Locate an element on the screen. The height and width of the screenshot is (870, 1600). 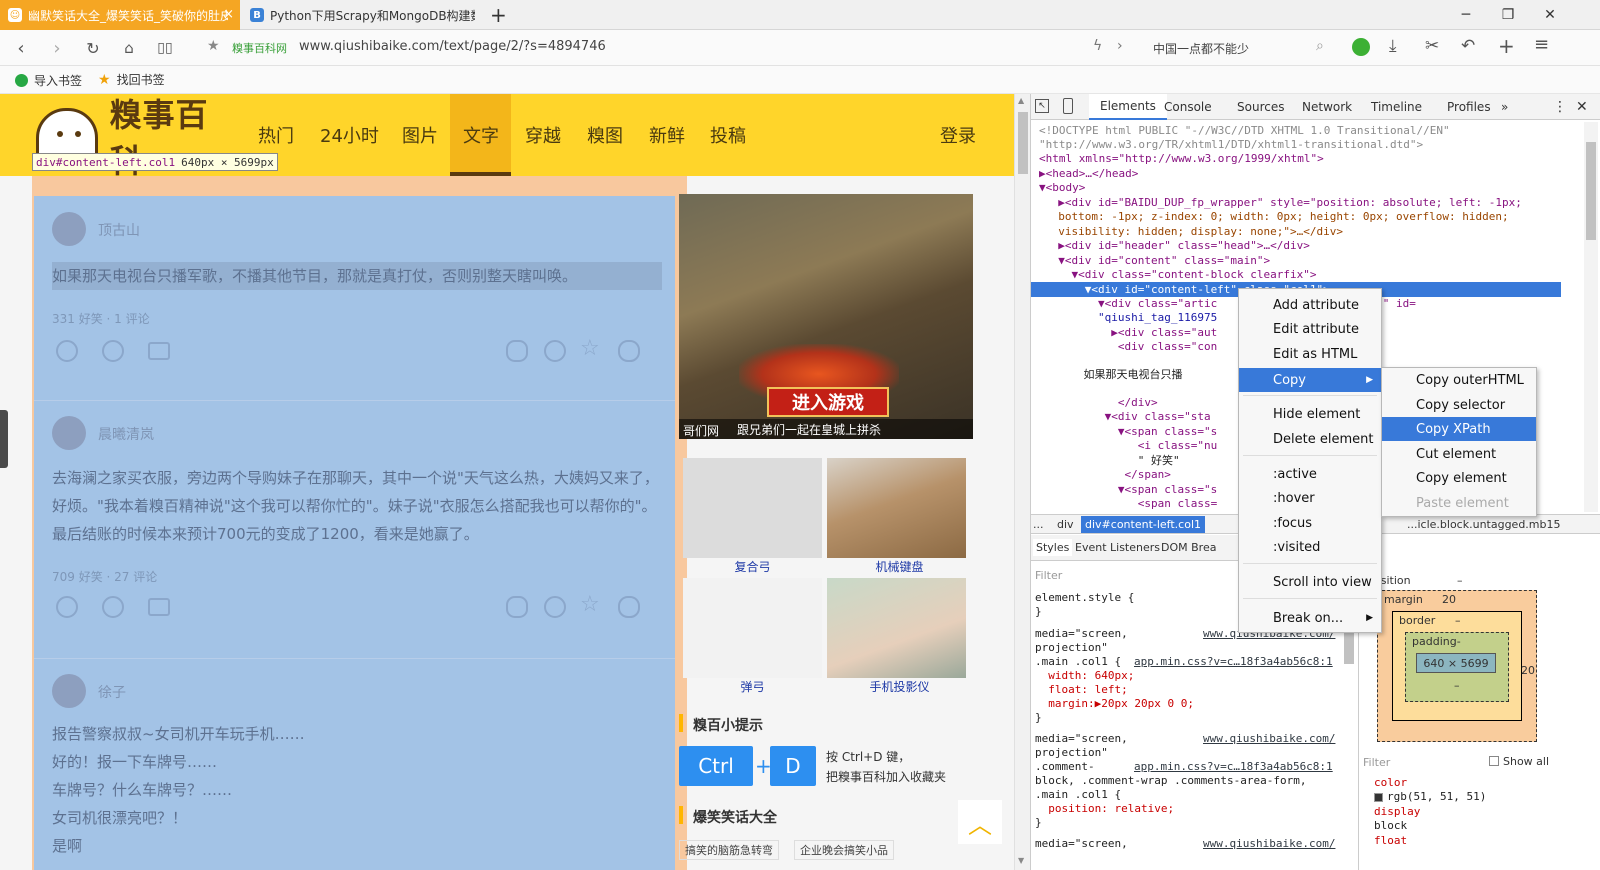
menu-item-focus: :focus is located at coordinates (1310, 523).